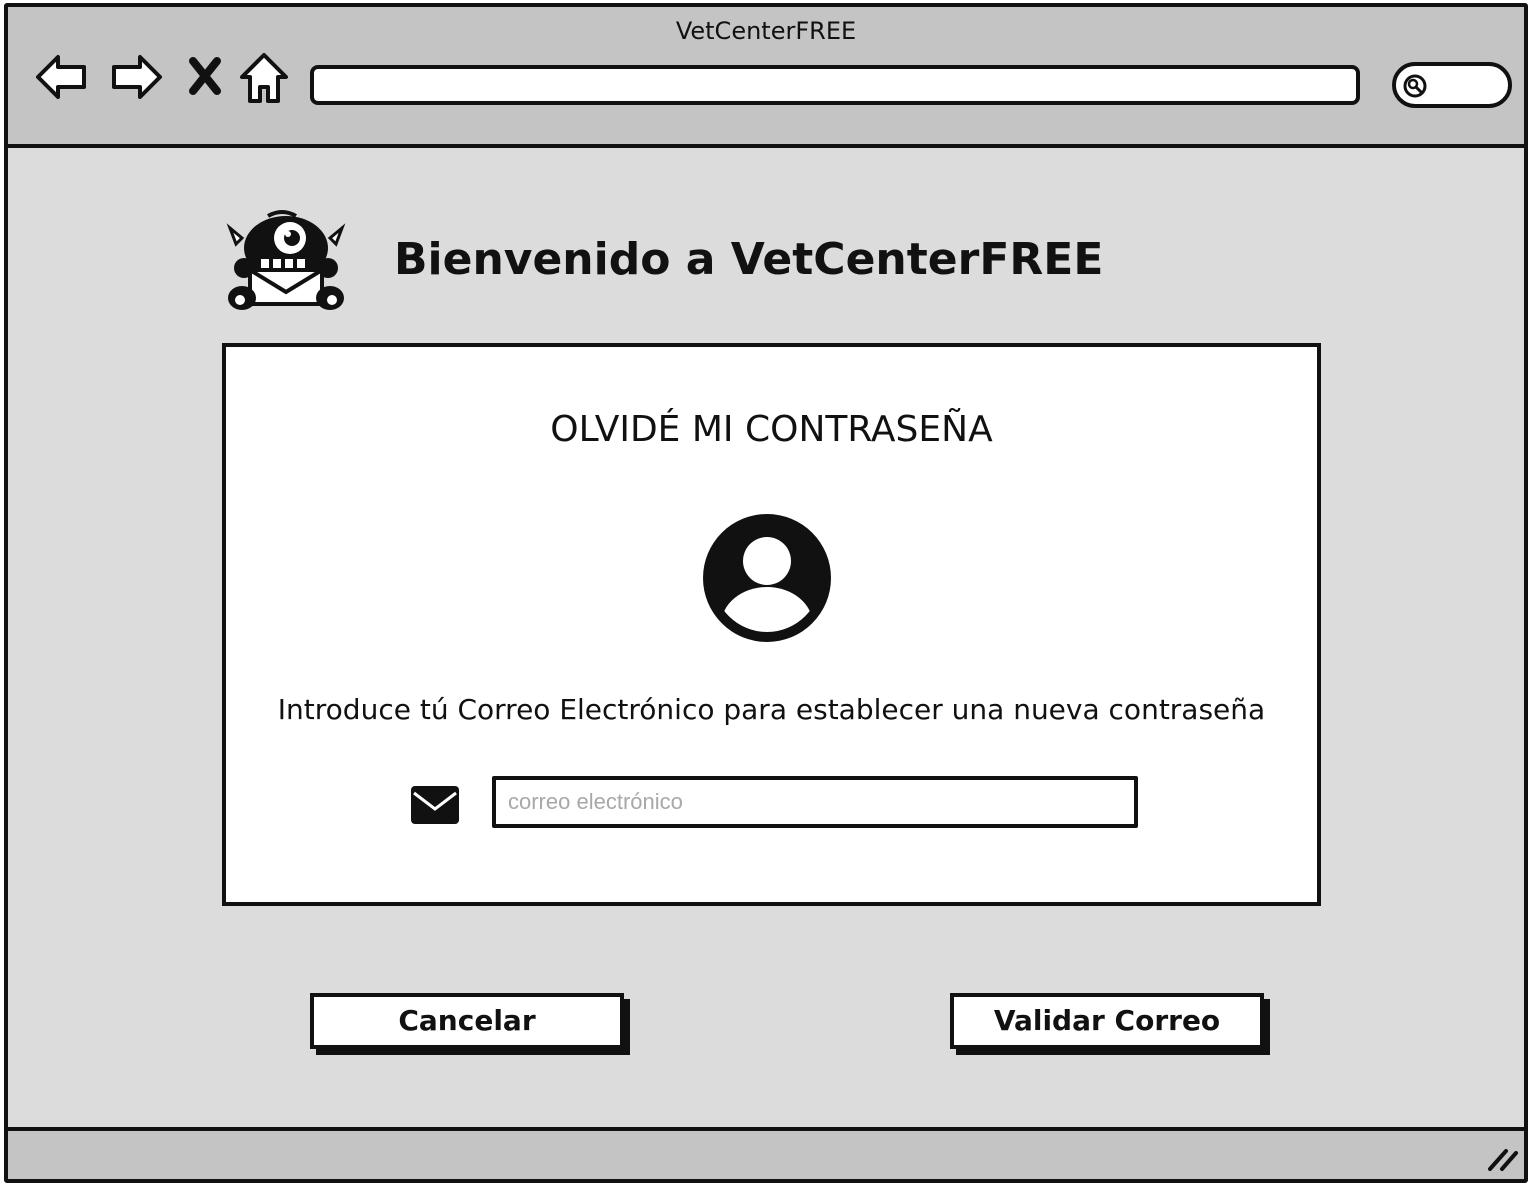  Describe the element at coordinates (749, 259) in the screenshot. I see `welcome-heading: Bienvenido a VetCenterFREE` at that location.